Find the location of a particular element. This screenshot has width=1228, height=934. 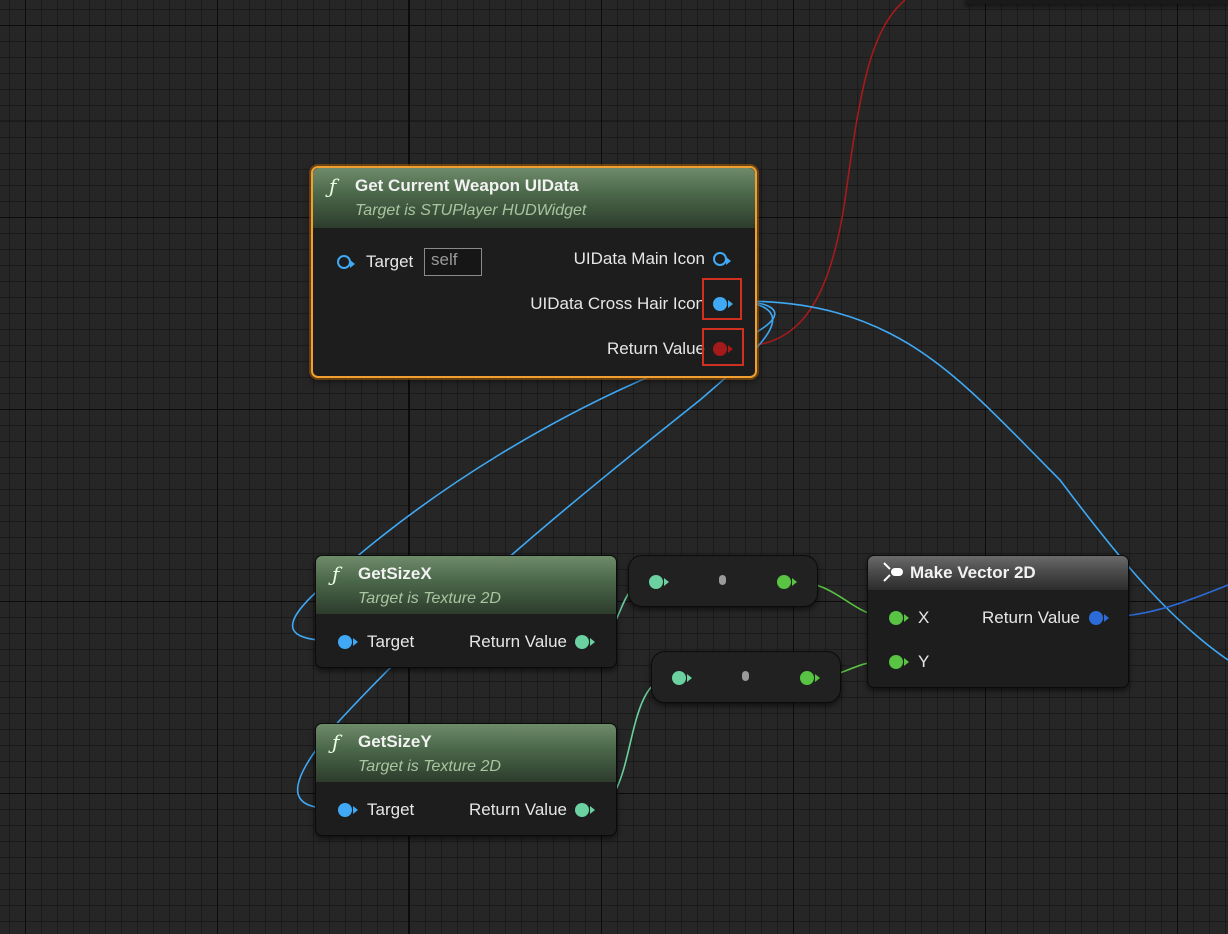

node-header: ƒ GetSizeX Target is Texture 2D is located at coordinates (466, 585).